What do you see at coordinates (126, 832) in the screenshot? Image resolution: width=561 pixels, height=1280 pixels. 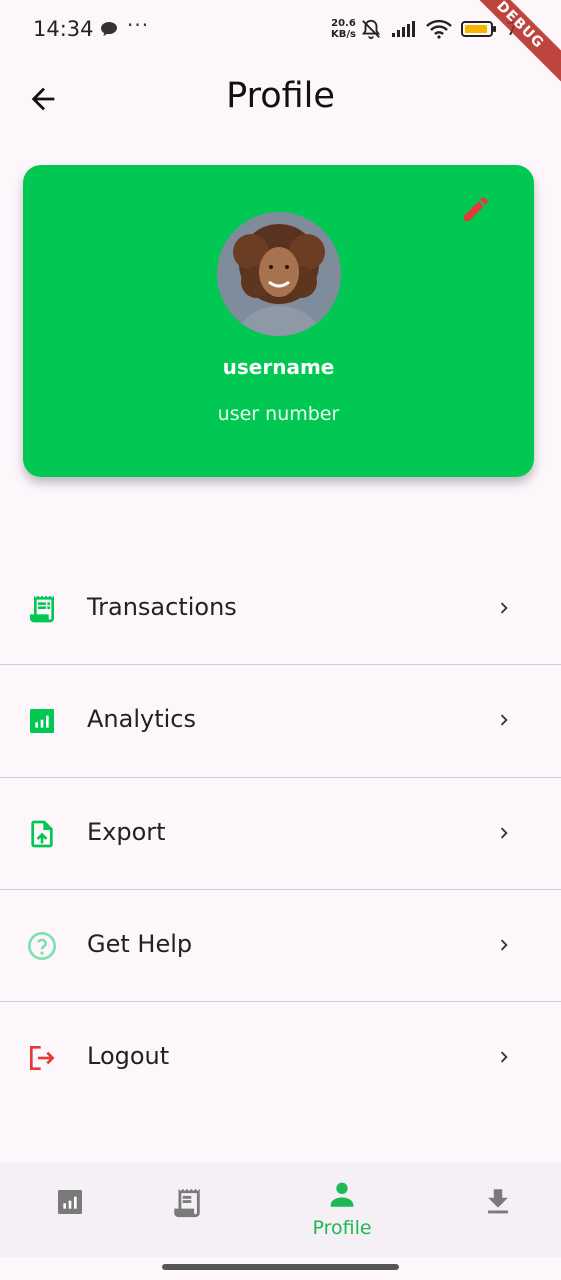 I see `menu-item-label: Export` at bounding box center [126, 832].